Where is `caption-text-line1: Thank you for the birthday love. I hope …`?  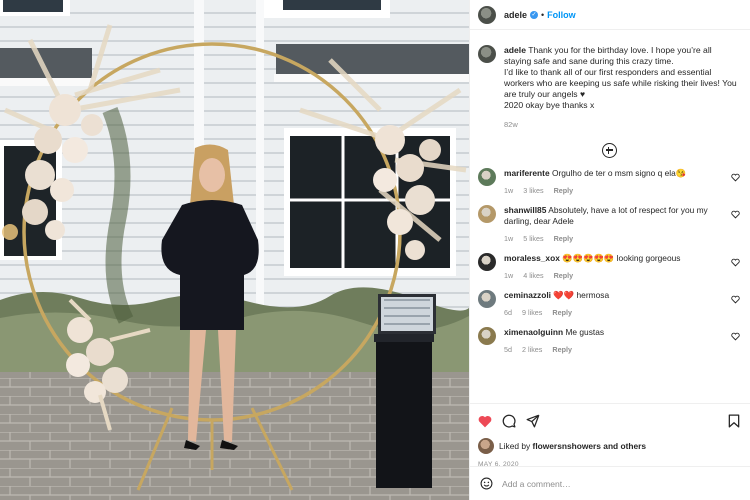
caption-text-line1: Thank you for the birthday love. I hope … is located at coordinates (608, 55).